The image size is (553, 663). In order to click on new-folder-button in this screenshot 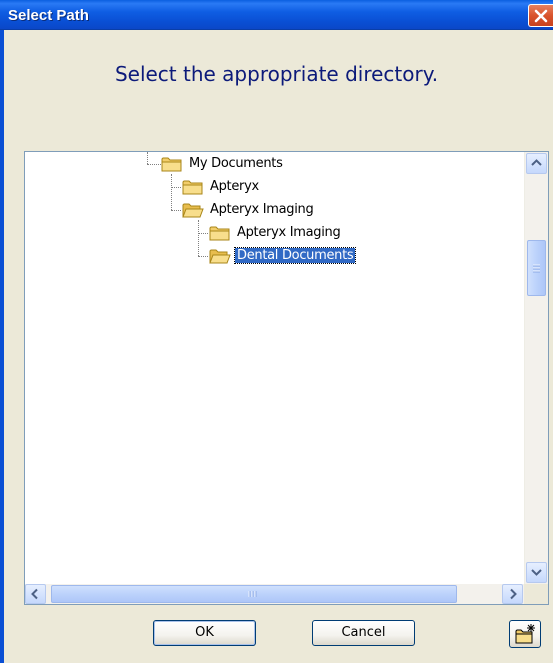, I will do `click(525, 634)`.